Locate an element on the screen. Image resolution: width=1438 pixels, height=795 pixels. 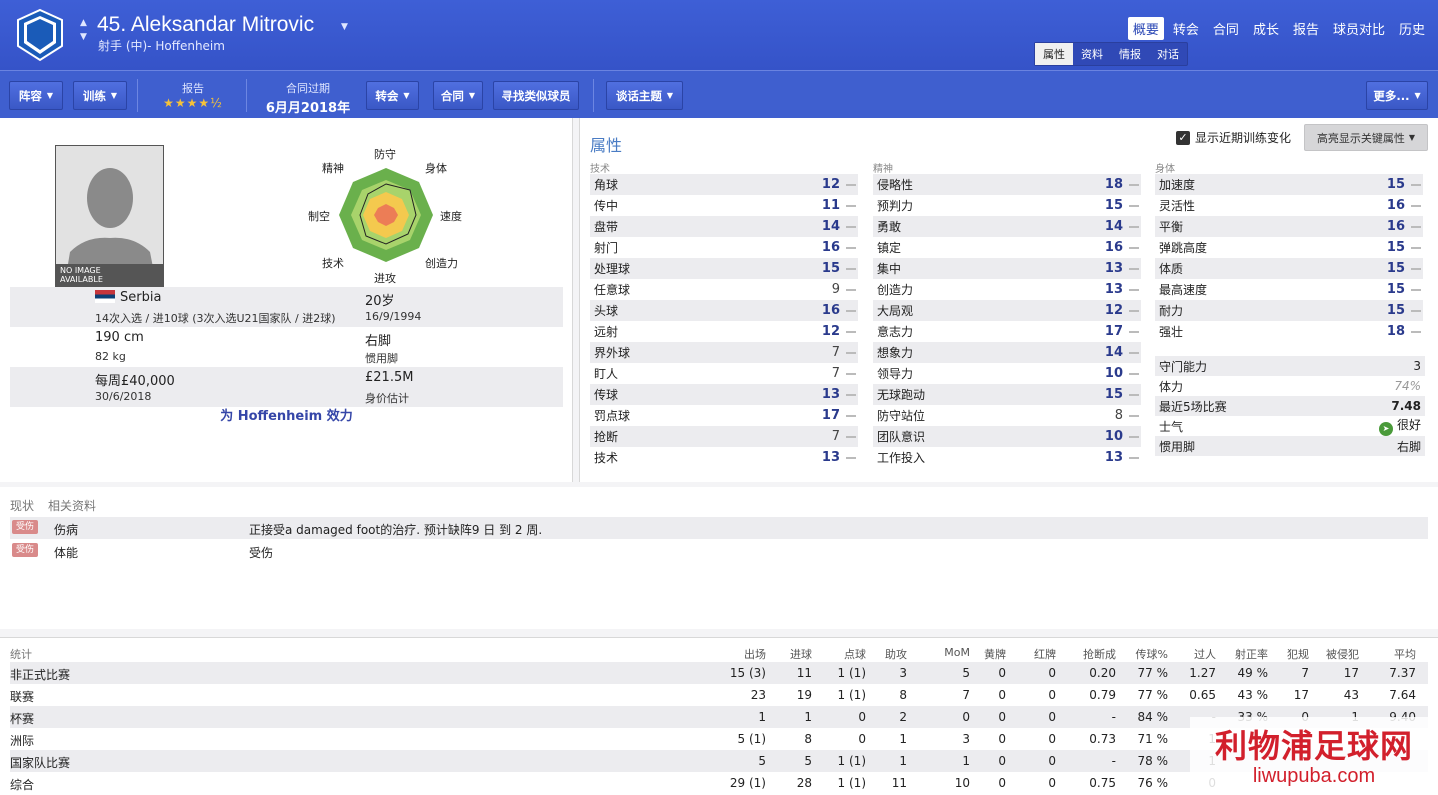
attribute-name: 镇定 is located at coordinates (889, 248).